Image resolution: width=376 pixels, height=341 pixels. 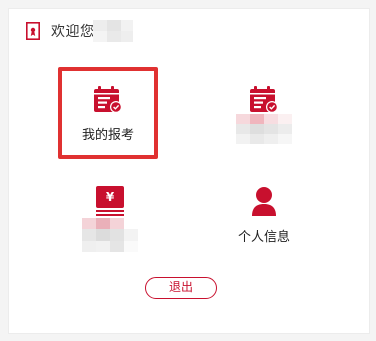 I want to click on welcome-header: 欢迎您, so click(x=79, y=31).